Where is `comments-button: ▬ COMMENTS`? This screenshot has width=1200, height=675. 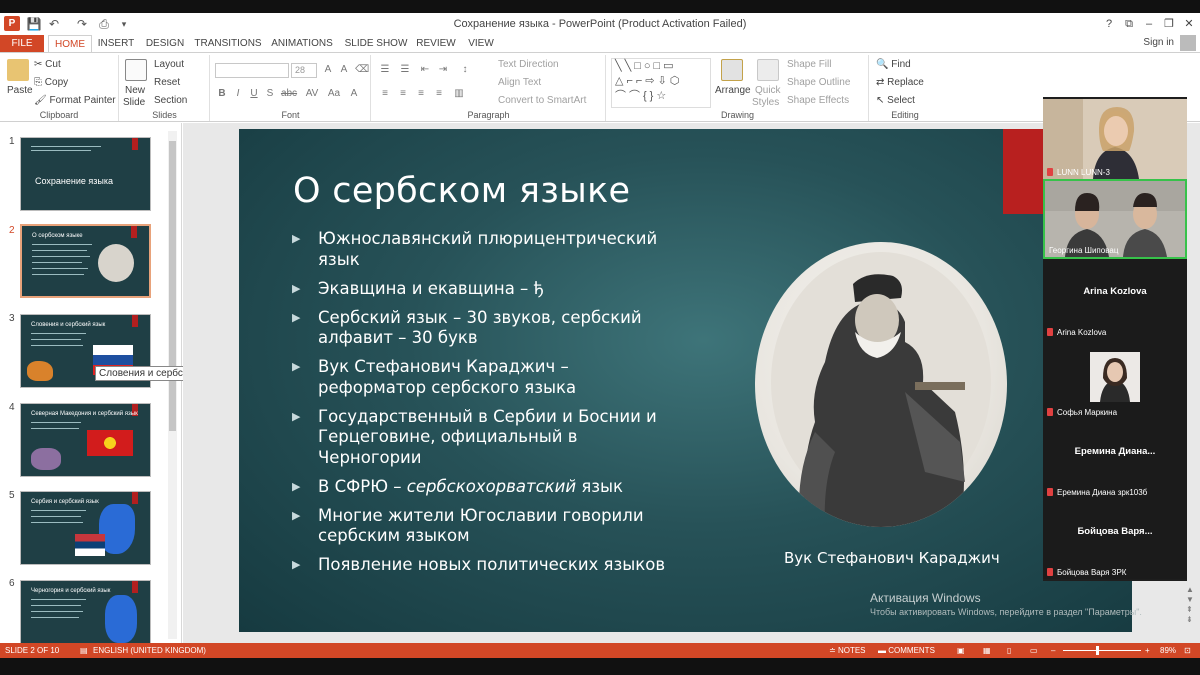 comments-button: ▬ COMMENTS is located at coordinates (906, 650).